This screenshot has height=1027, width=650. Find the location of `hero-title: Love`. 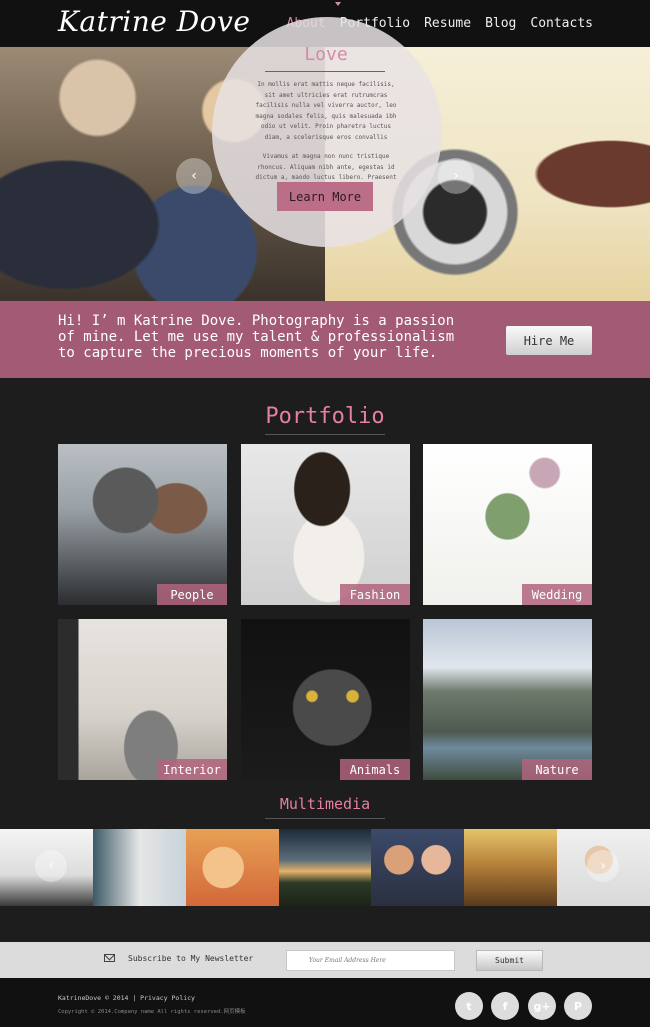

hero-title: Love is located at coordinates (326, 54).